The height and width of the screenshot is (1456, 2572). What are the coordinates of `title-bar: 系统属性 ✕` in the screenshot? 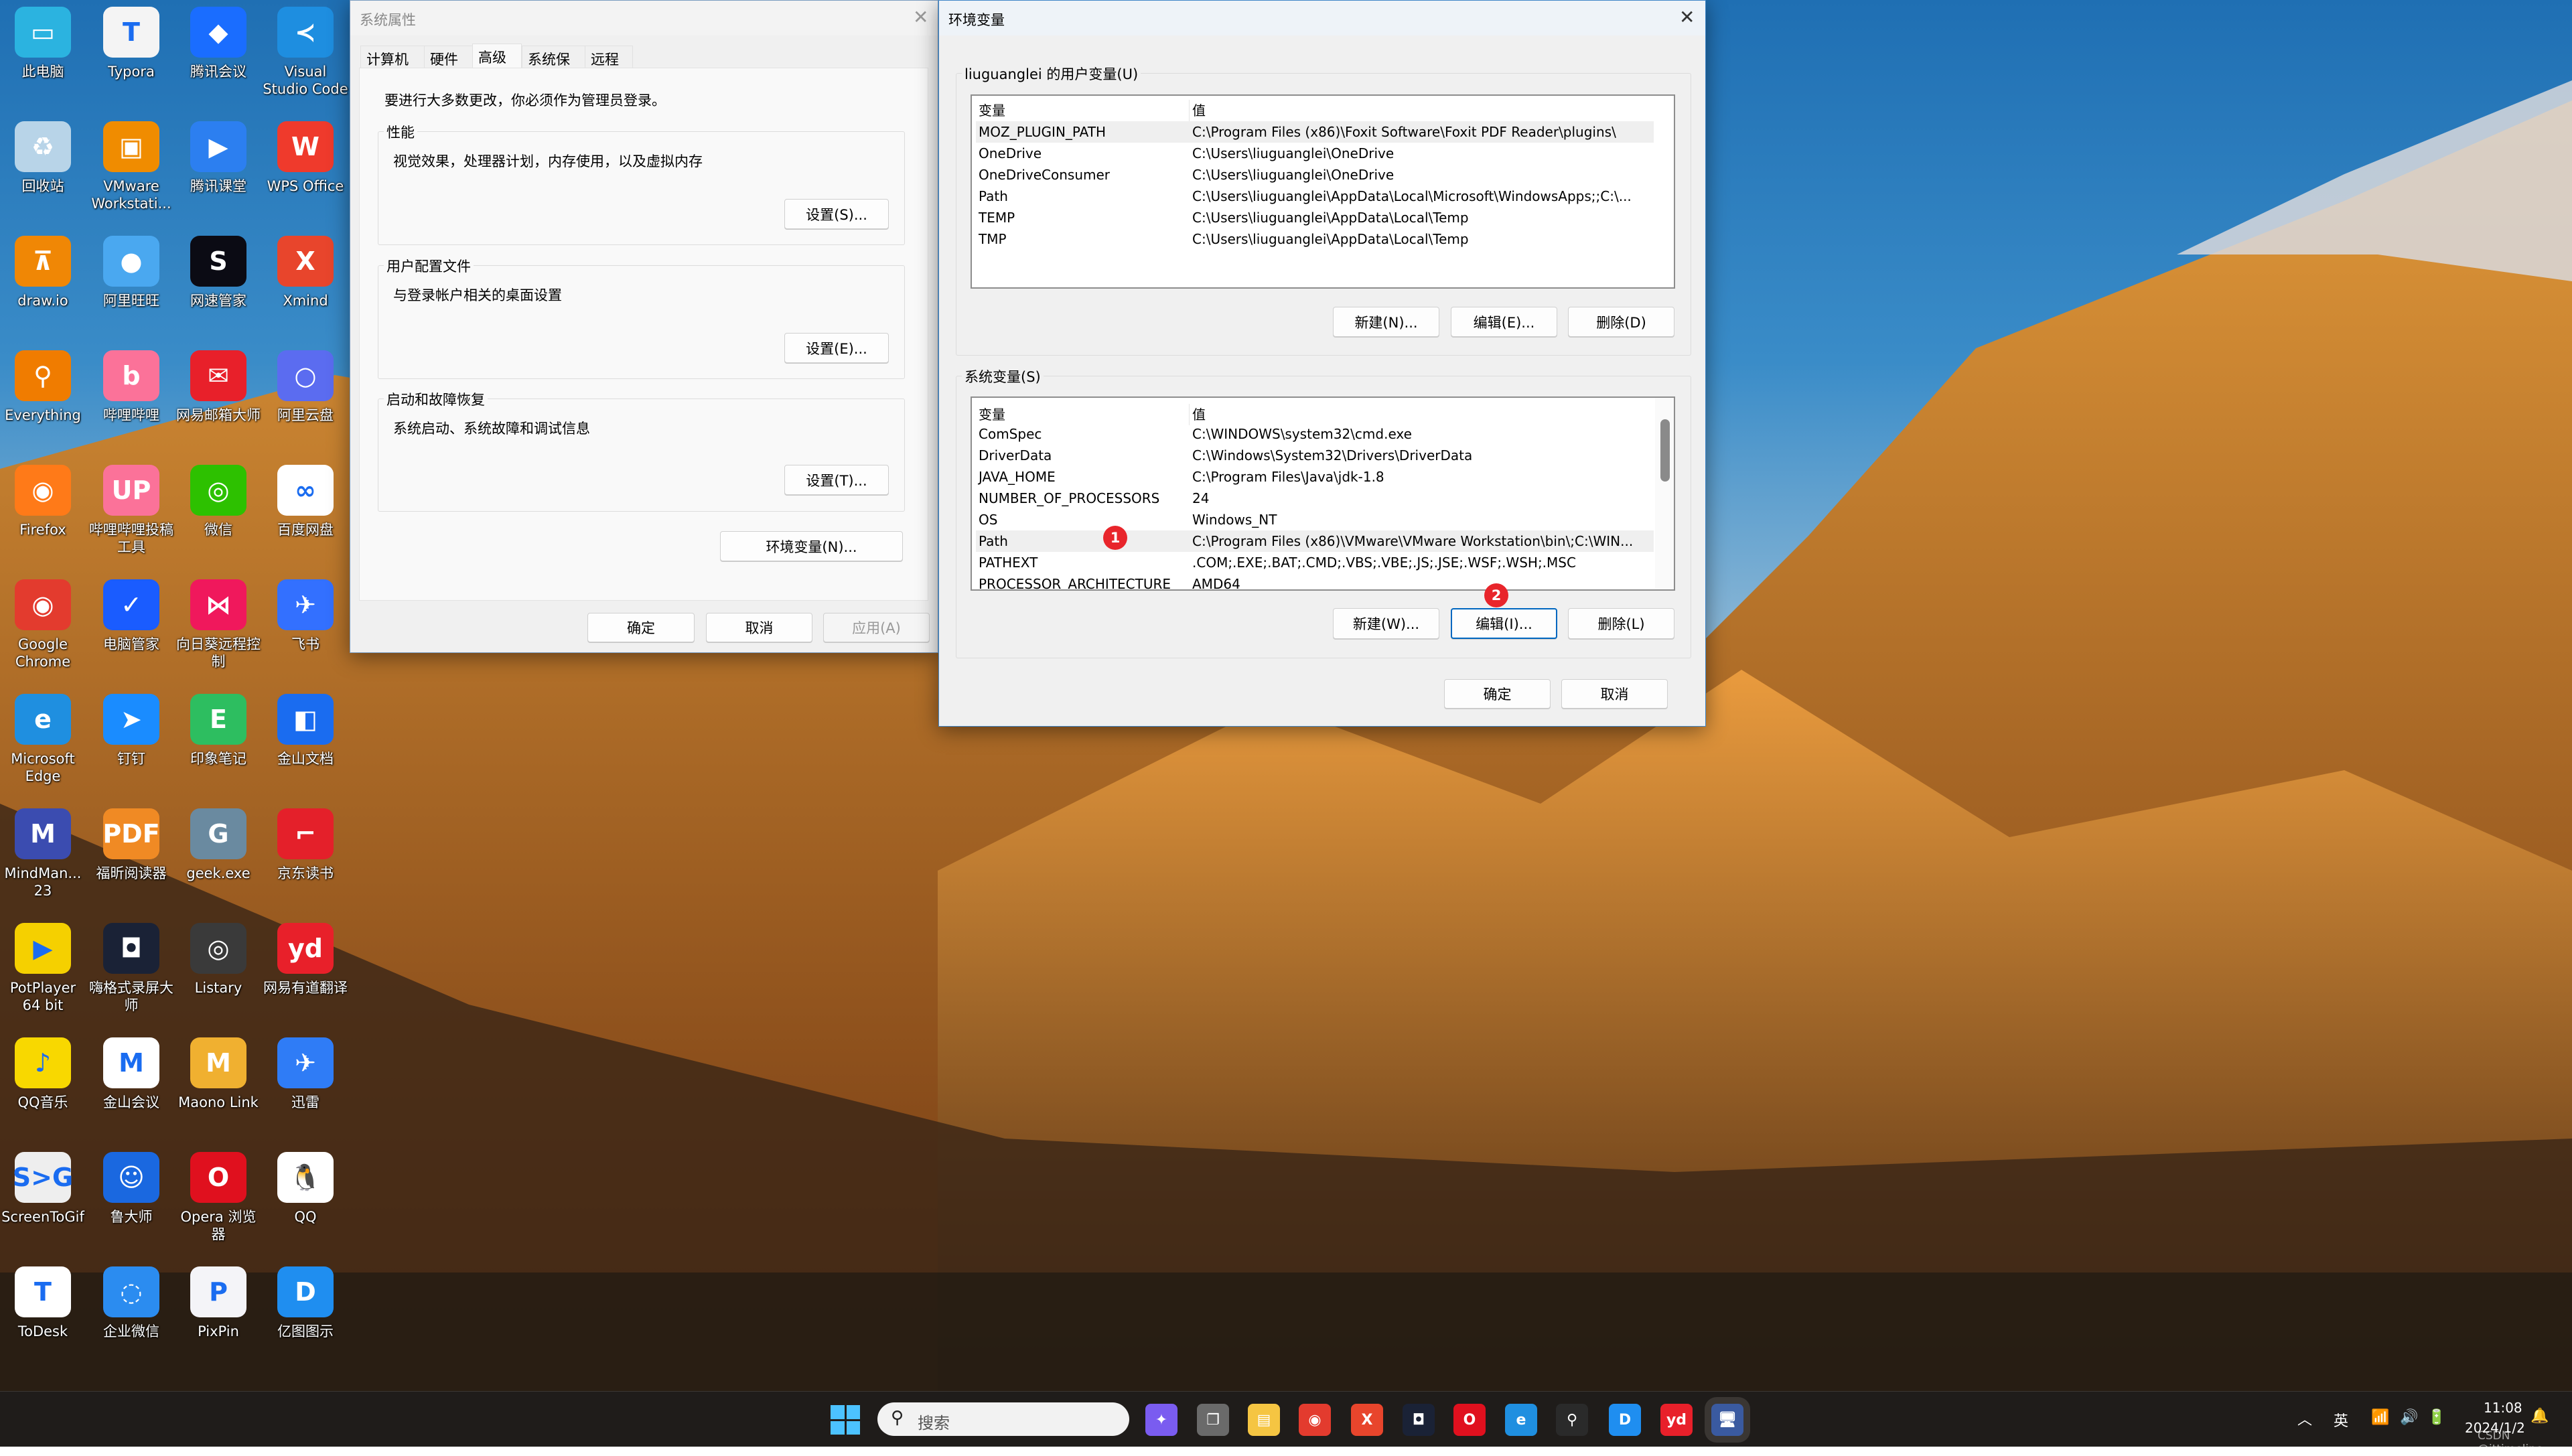 It's located at (644, 18).